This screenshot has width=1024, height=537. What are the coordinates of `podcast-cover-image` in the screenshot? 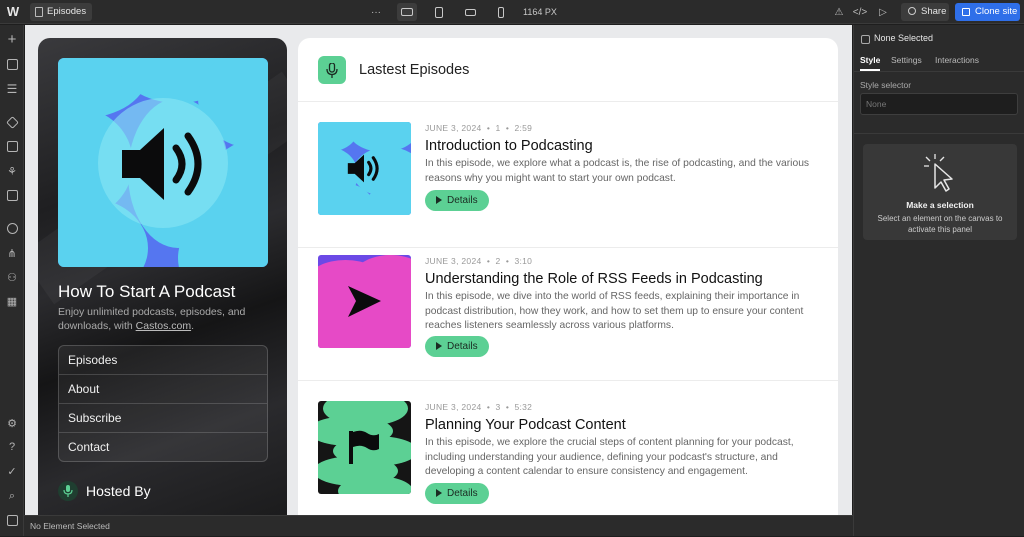 It's located at (163, 162).